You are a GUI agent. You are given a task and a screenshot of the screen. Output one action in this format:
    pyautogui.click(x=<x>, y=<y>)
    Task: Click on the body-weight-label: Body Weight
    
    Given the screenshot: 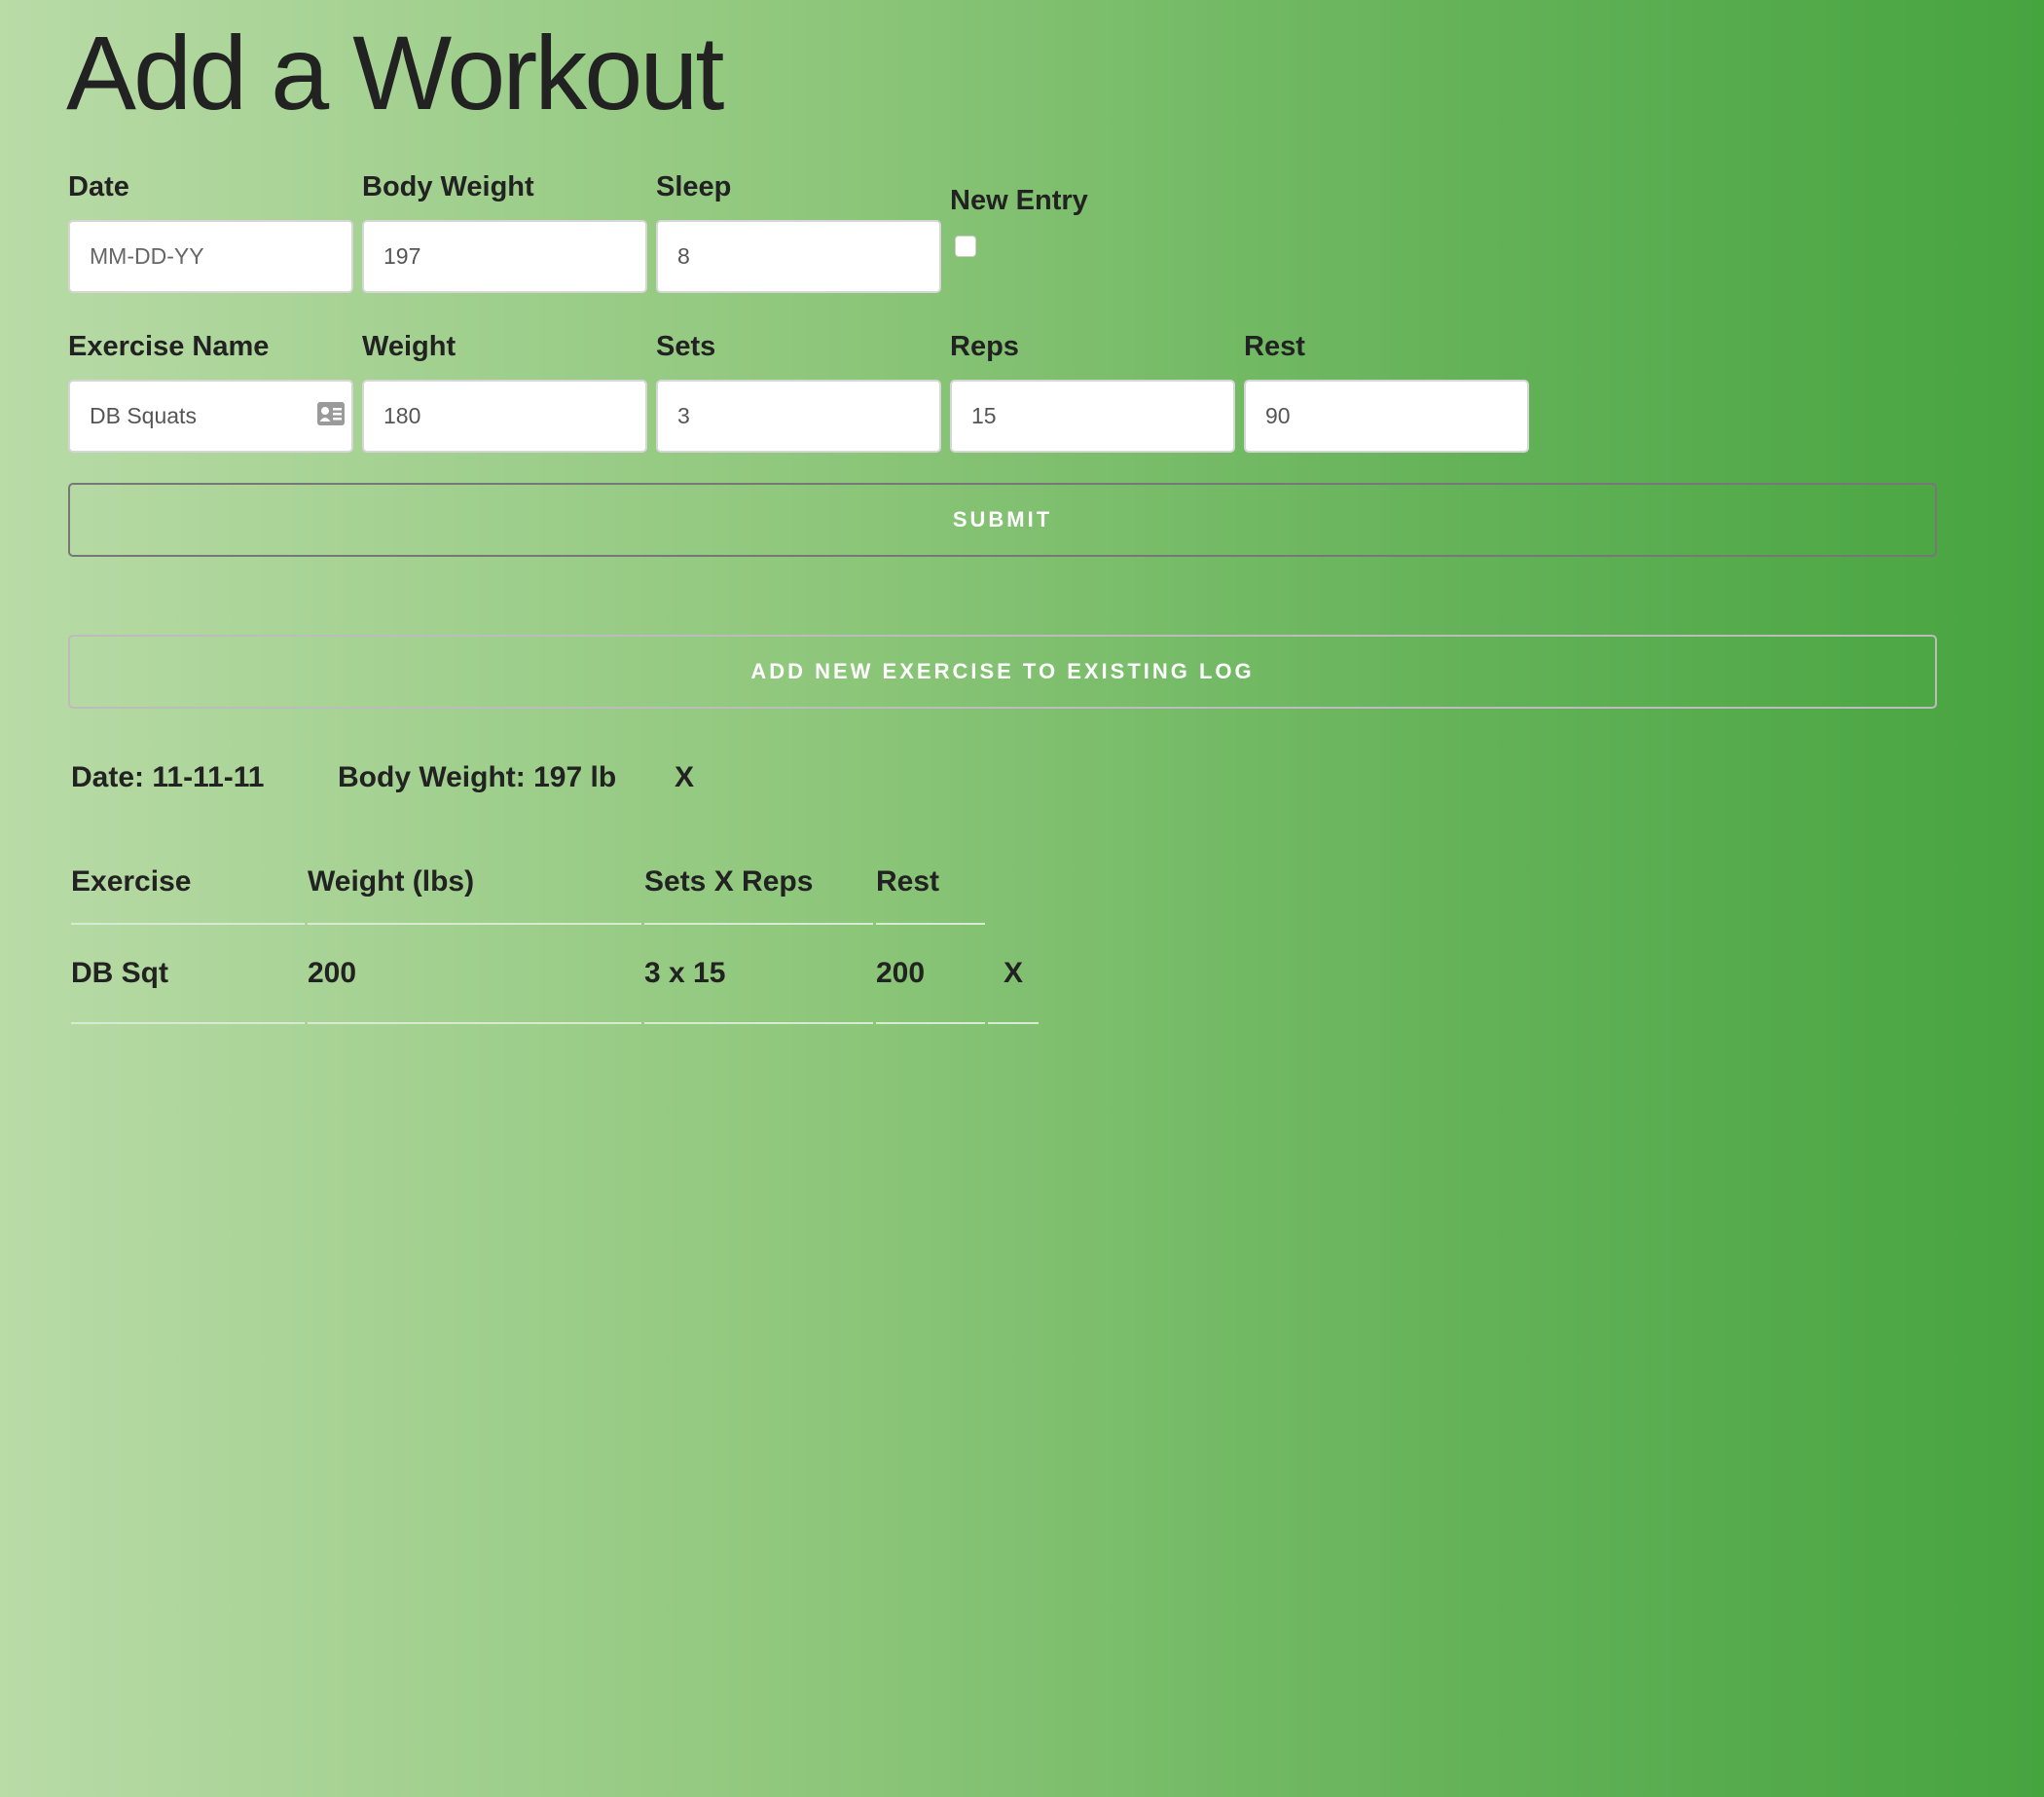 What is the action you would take?
    pyautogui.click(x=448, y=186)
    